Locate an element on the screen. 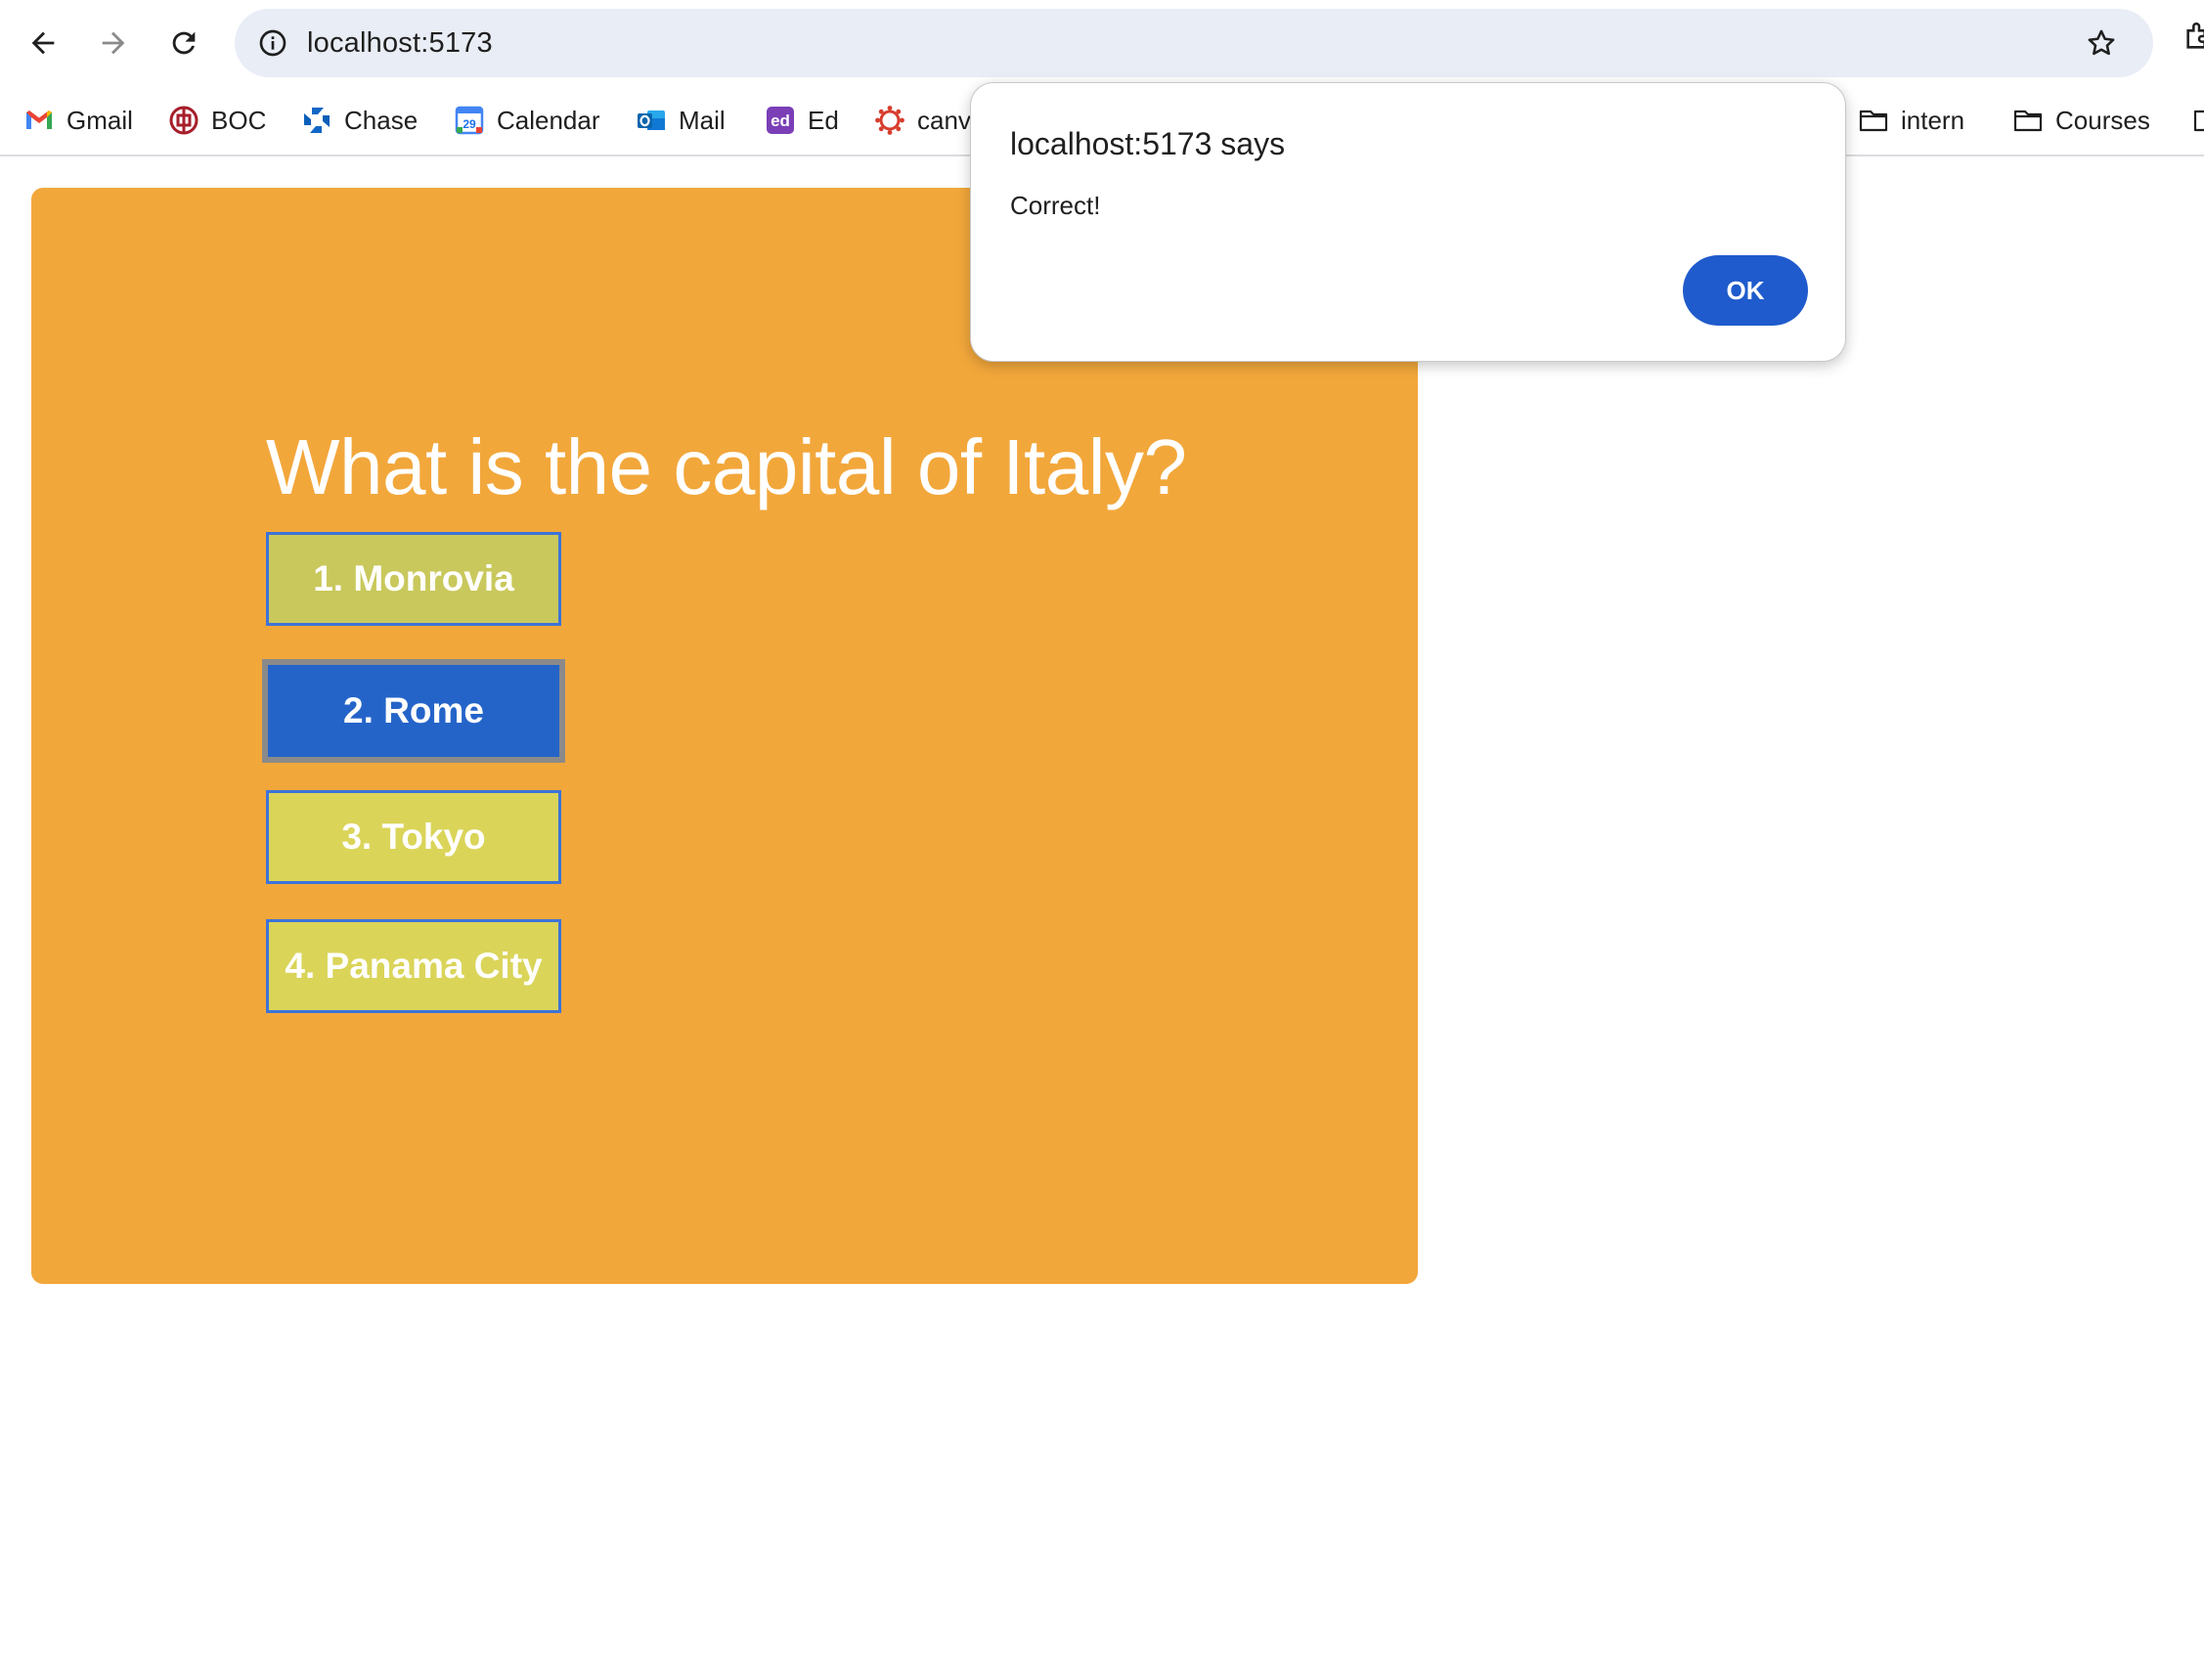  back-button is located at coordinates (43, 43).